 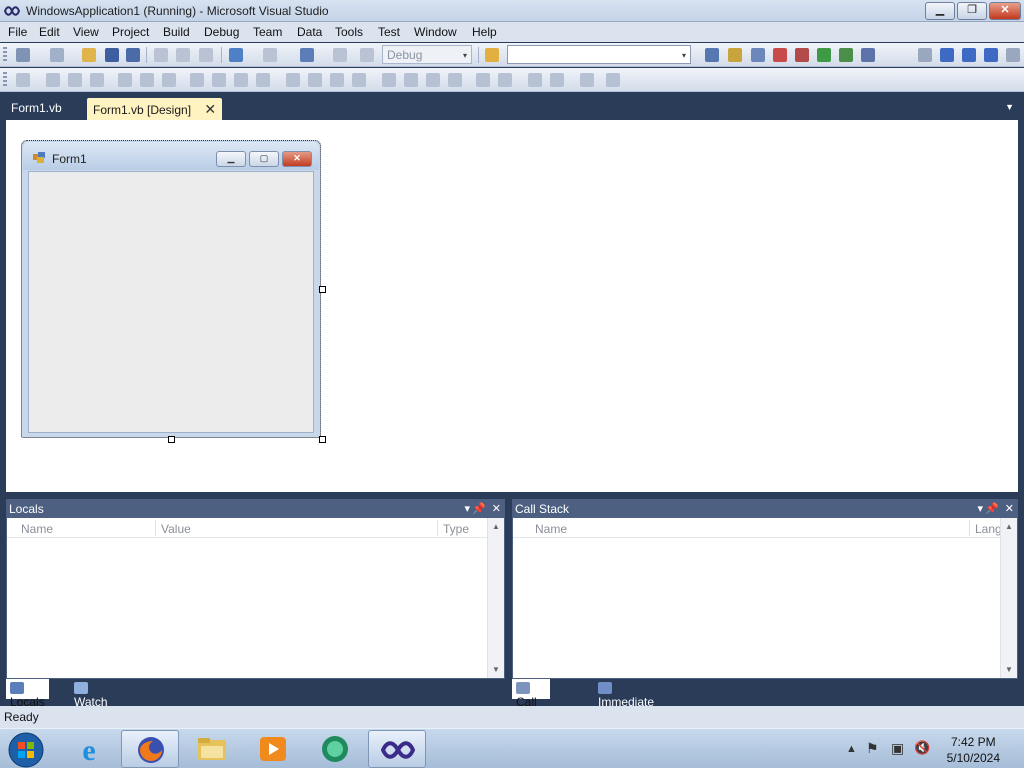 I want to click on clock: 7:42 PM 5/10/2024, so click(x=973, y=750).